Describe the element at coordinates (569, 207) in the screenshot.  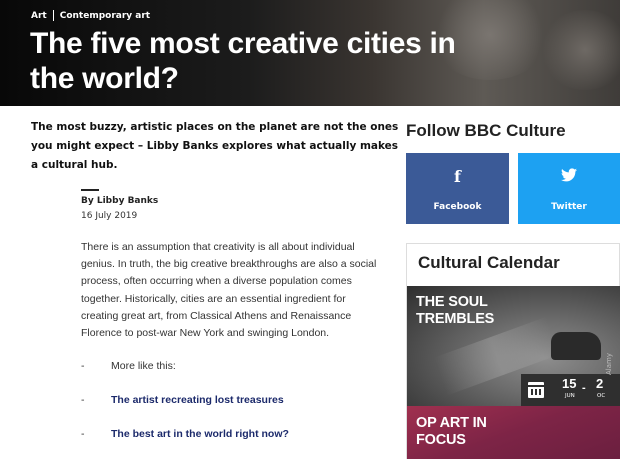
I see `twitter-label: Twitter` at that location.